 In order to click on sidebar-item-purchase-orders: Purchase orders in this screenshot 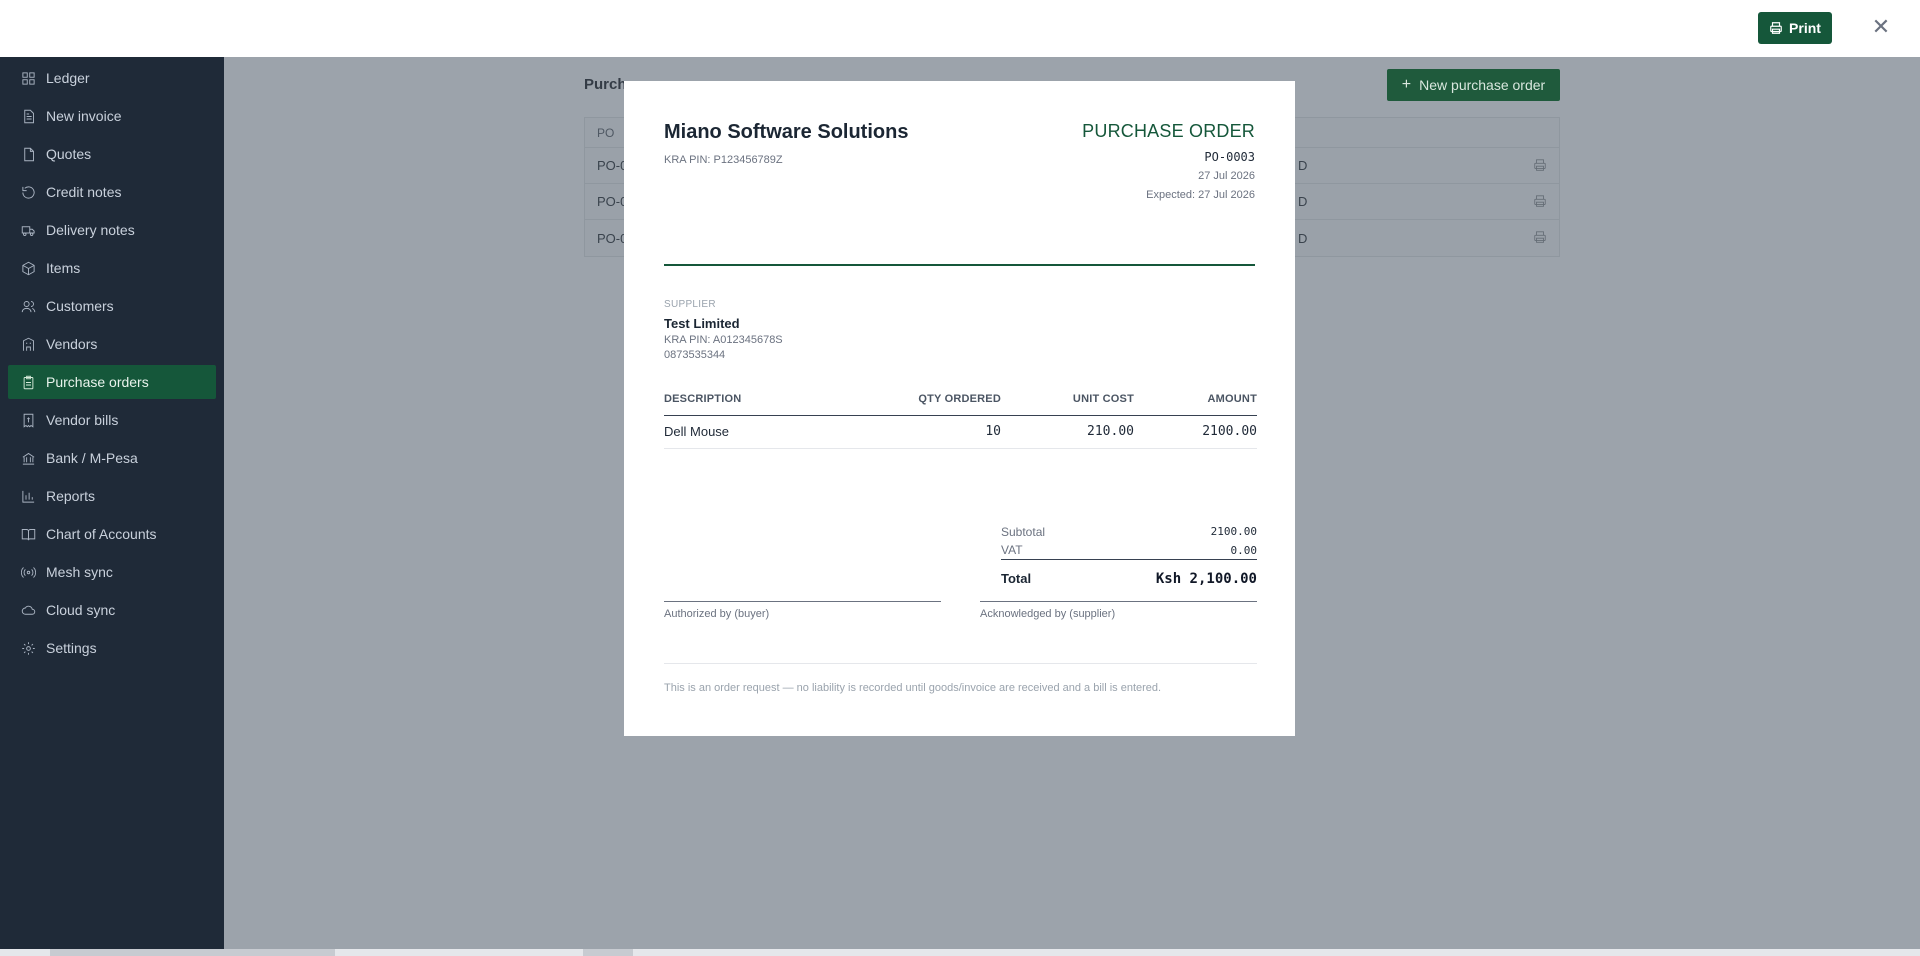, I will do `click(112, 382)`.